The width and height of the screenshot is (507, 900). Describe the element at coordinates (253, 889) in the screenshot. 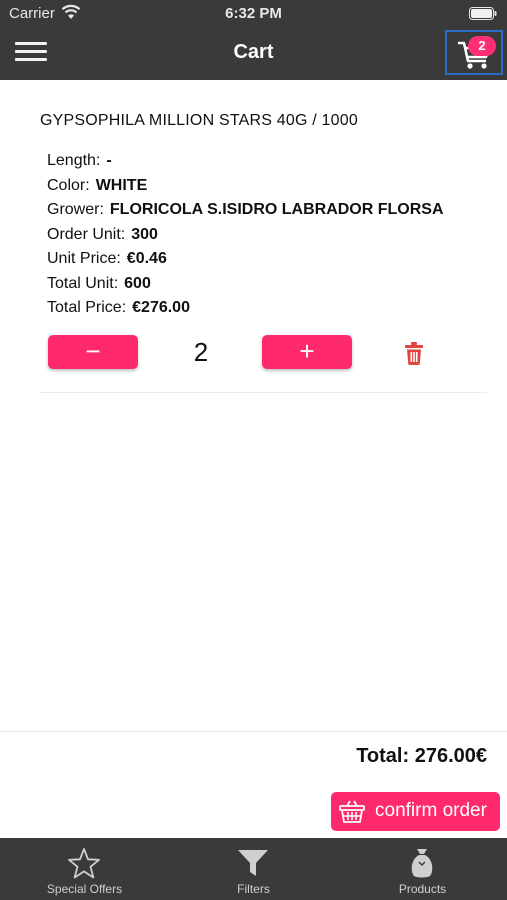

I see `tab-label: Filters` at that location.